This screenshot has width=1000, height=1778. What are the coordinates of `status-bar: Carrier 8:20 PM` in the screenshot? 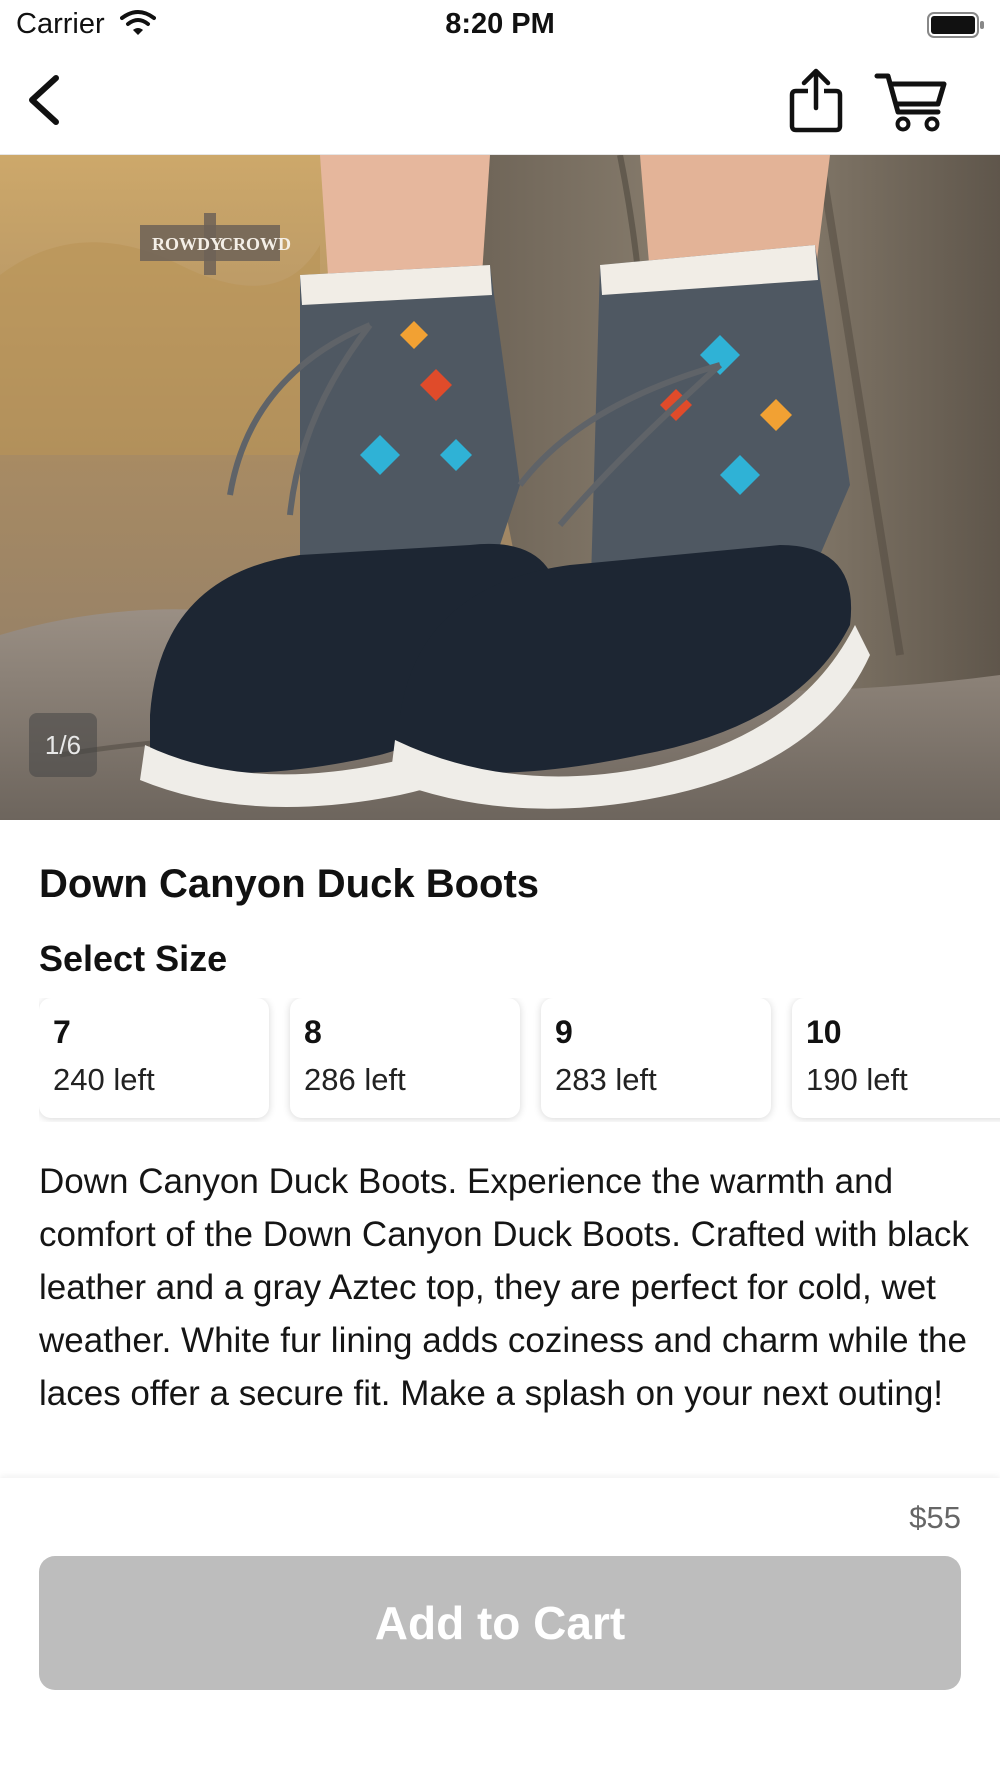 It's located at (500, 25).